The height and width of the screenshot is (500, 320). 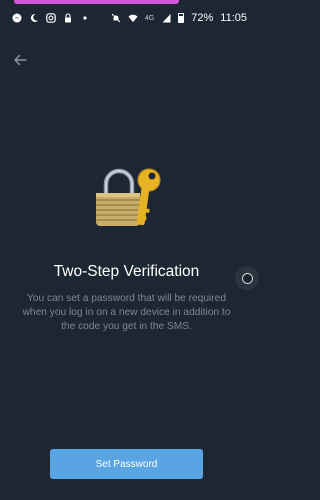 I want to click on wifi-icon, so click(x=133, y=18).